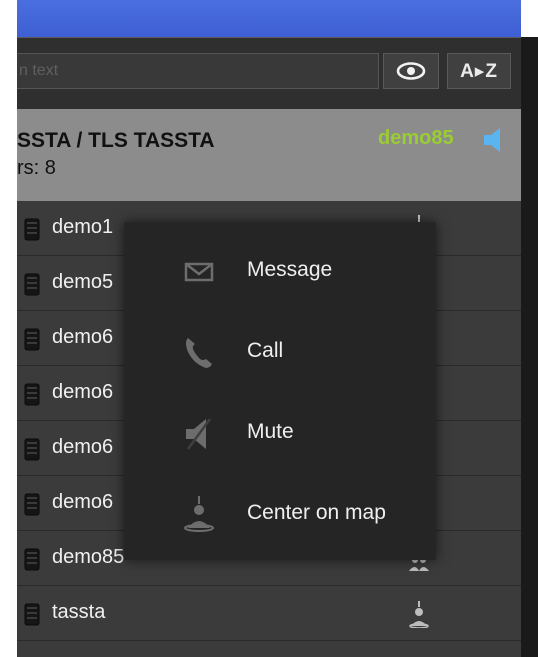  What do you see at coordinates (88, 557) in the screenshot?
I see `user-name: demo85` at bounding box center [88, 557].